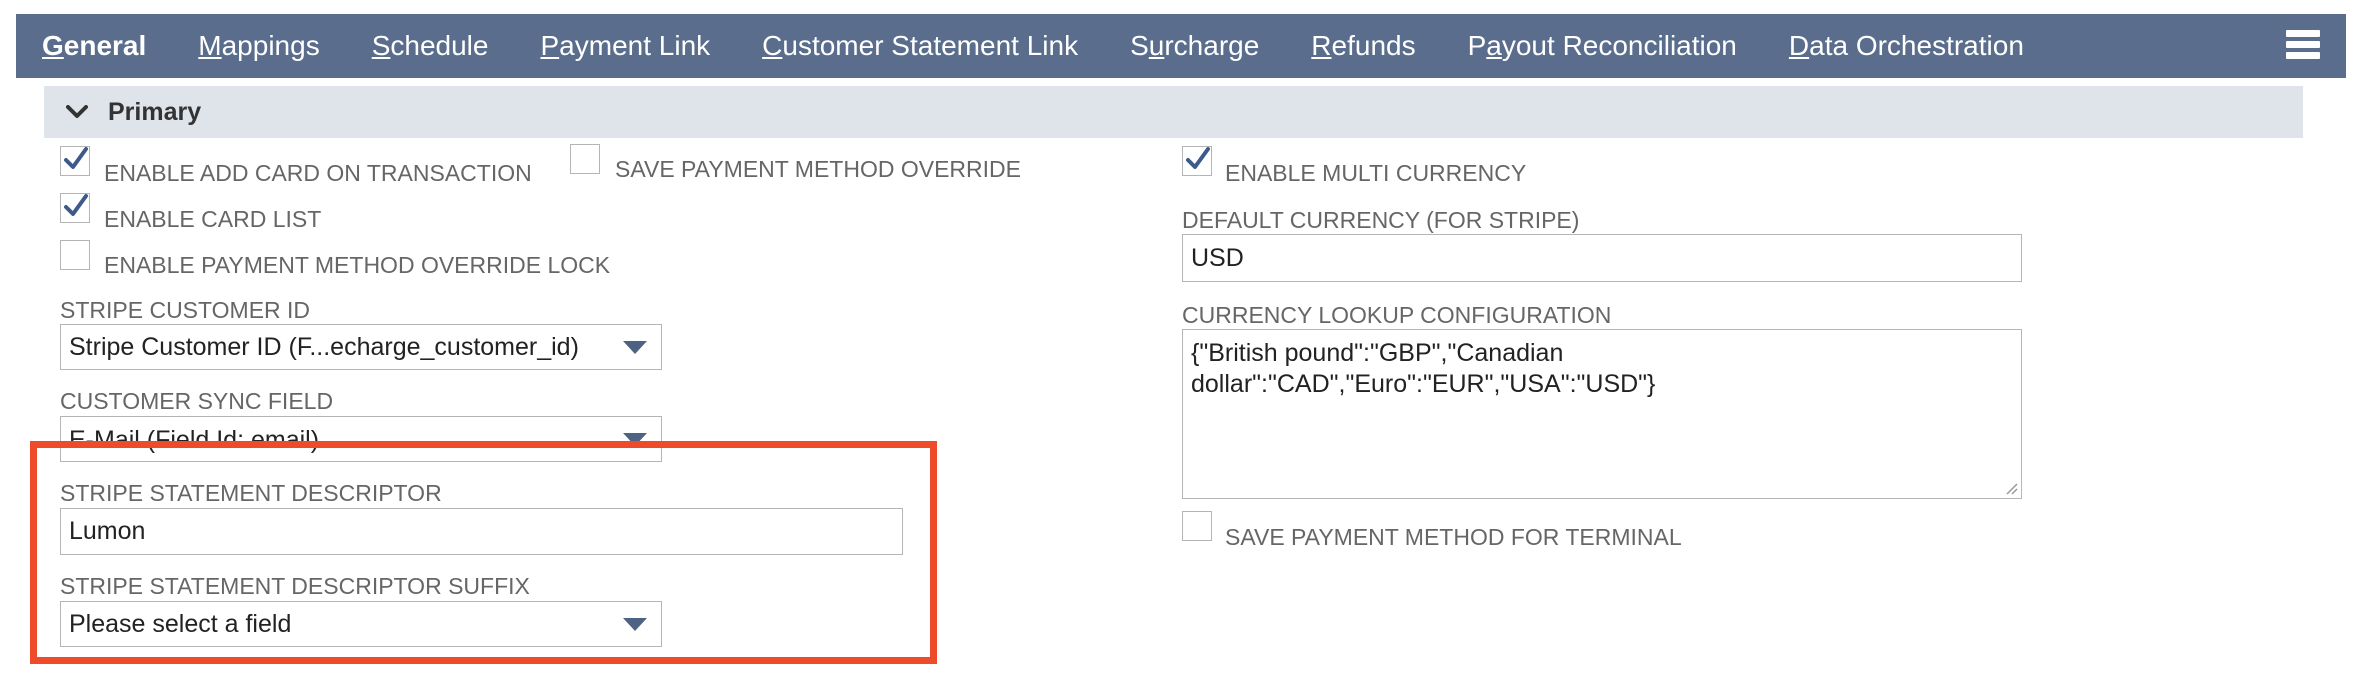  I want to click on enable-add-card-checkbox, so click(75, 161).